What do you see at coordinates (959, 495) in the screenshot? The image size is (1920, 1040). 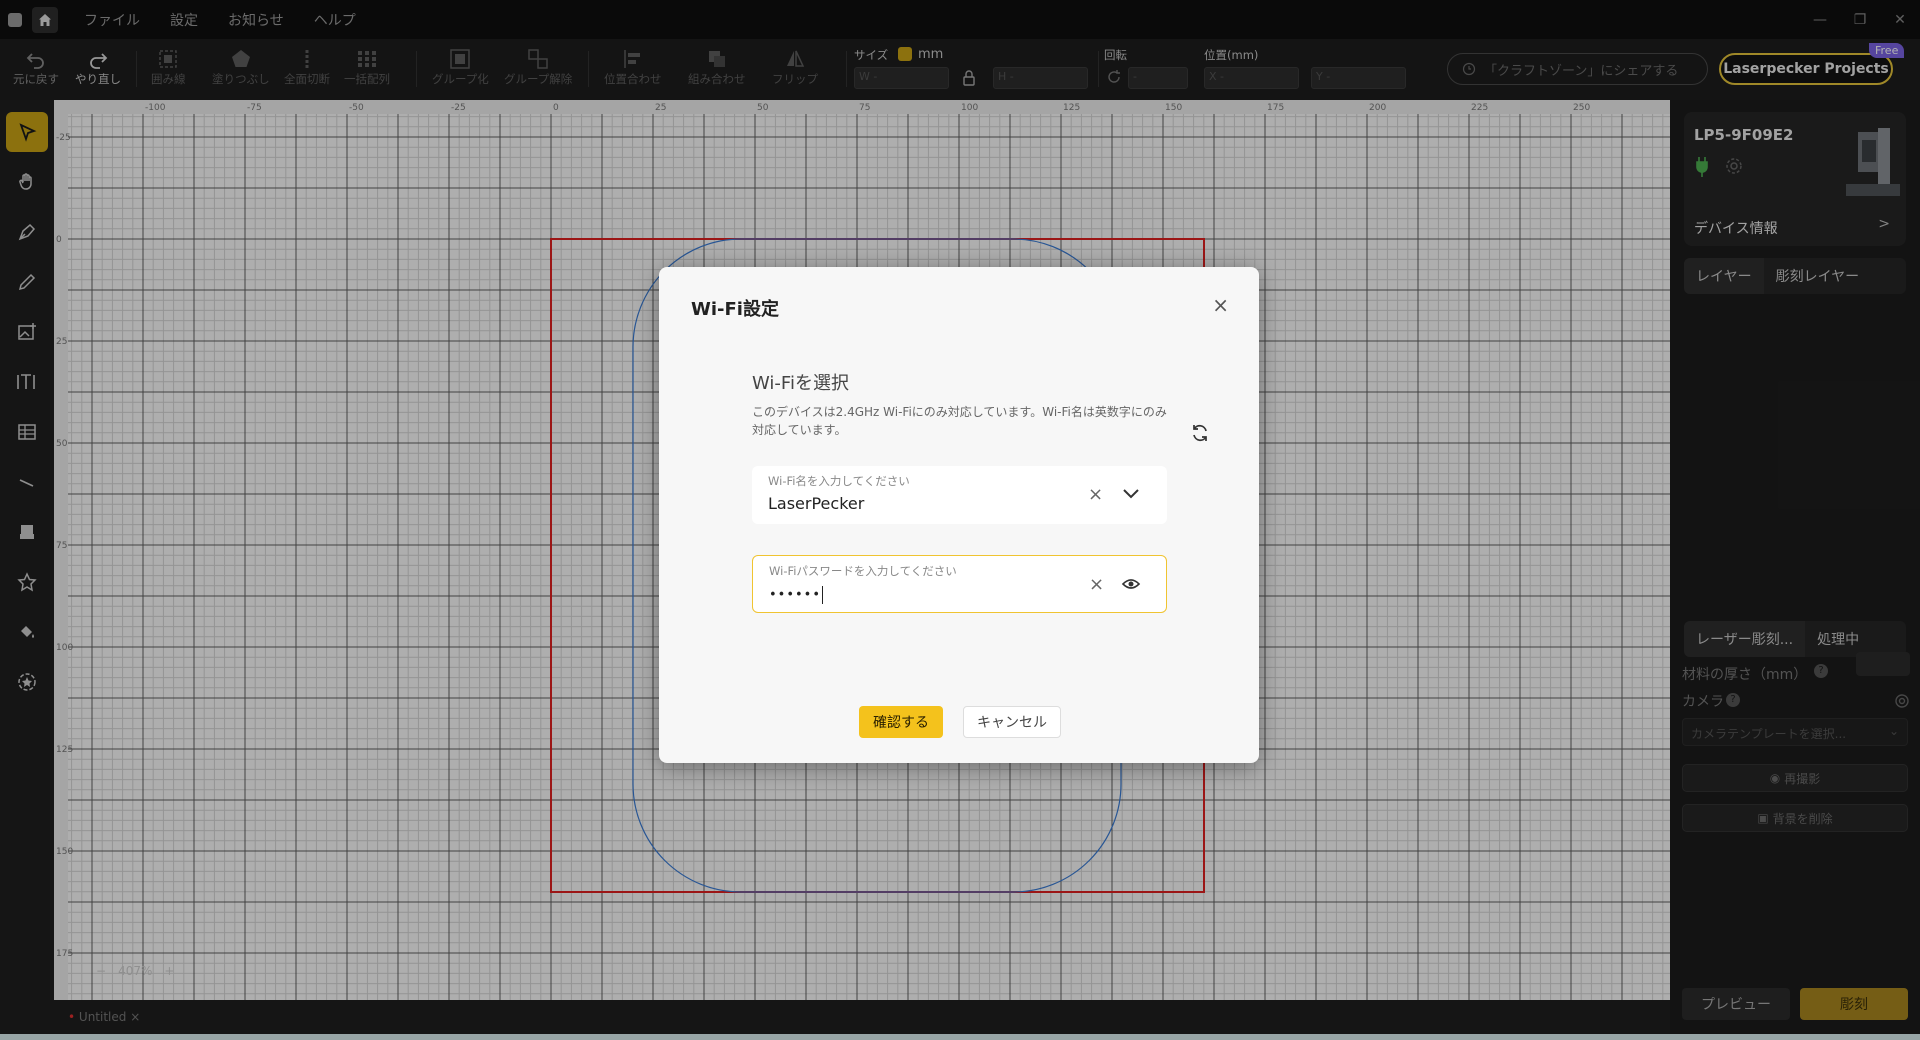 I see `wifi-ssid-field: Wi-Fi名を入力してください LaserPecker ×` at bounding box center [959, 495].